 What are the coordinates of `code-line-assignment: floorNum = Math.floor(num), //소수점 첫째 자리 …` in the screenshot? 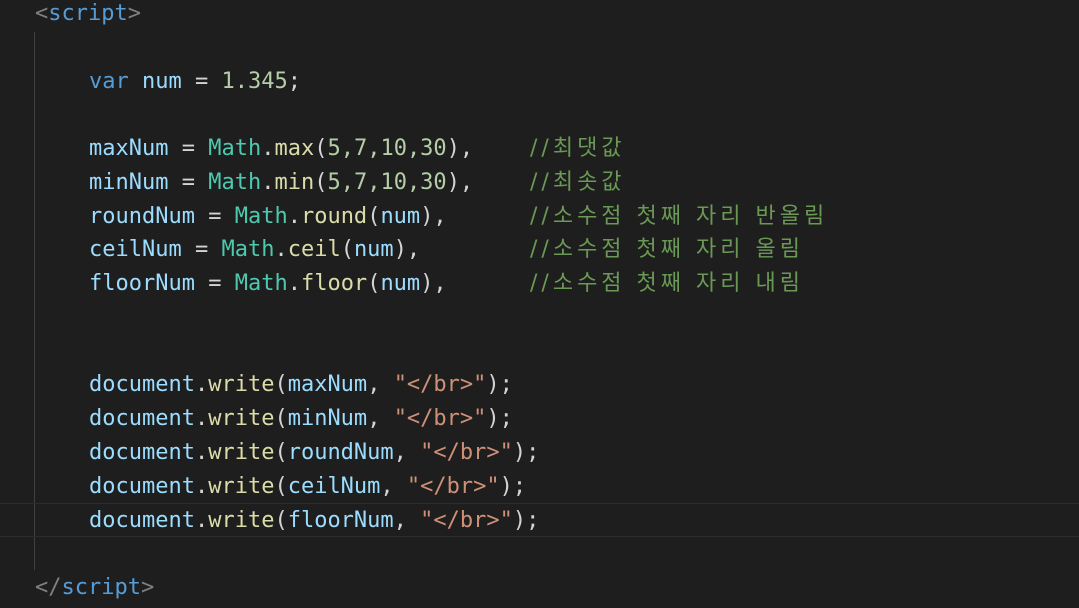 It's located at (539, 284).